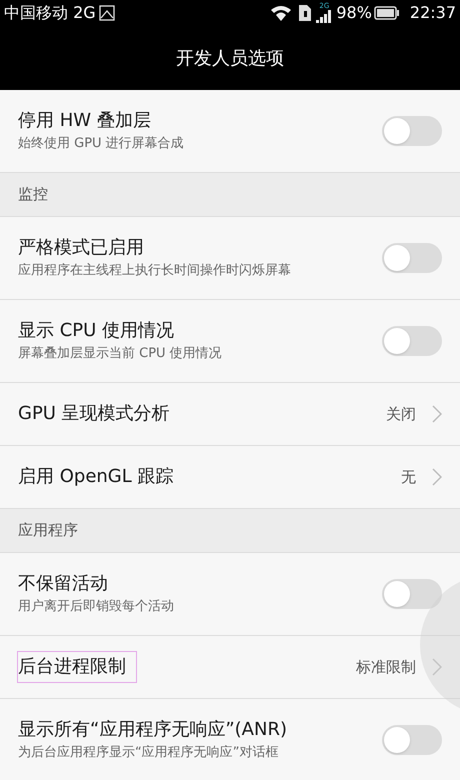 The width and height of the screenshot is (460, 780). Describe the element at coordinates (63, 584) in the screenshot. I see `setting-title: 不保留活动` at that location.